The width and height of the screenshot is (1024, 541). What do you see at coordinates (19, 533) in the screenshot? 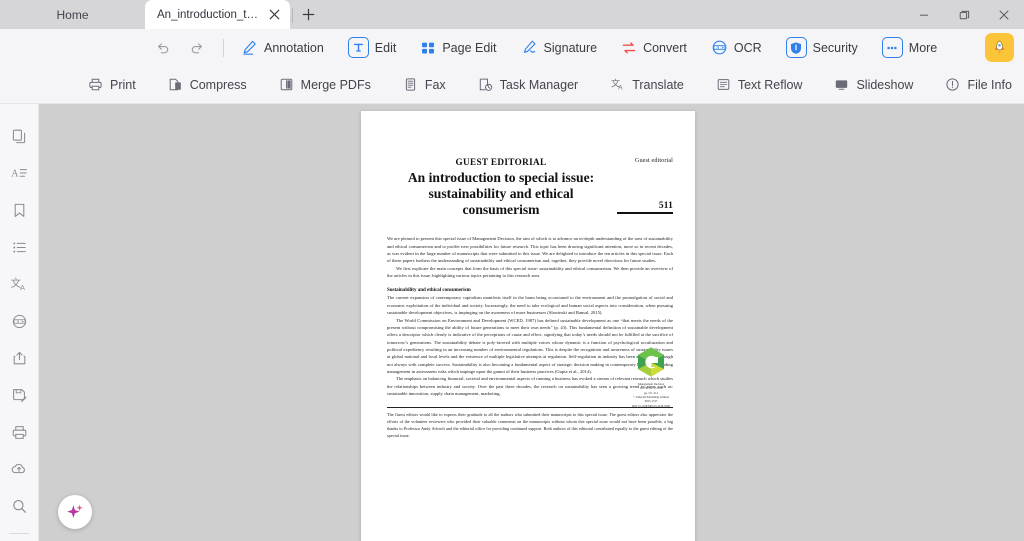
I see `sidebar-divider` at bounding box center [19, 533].